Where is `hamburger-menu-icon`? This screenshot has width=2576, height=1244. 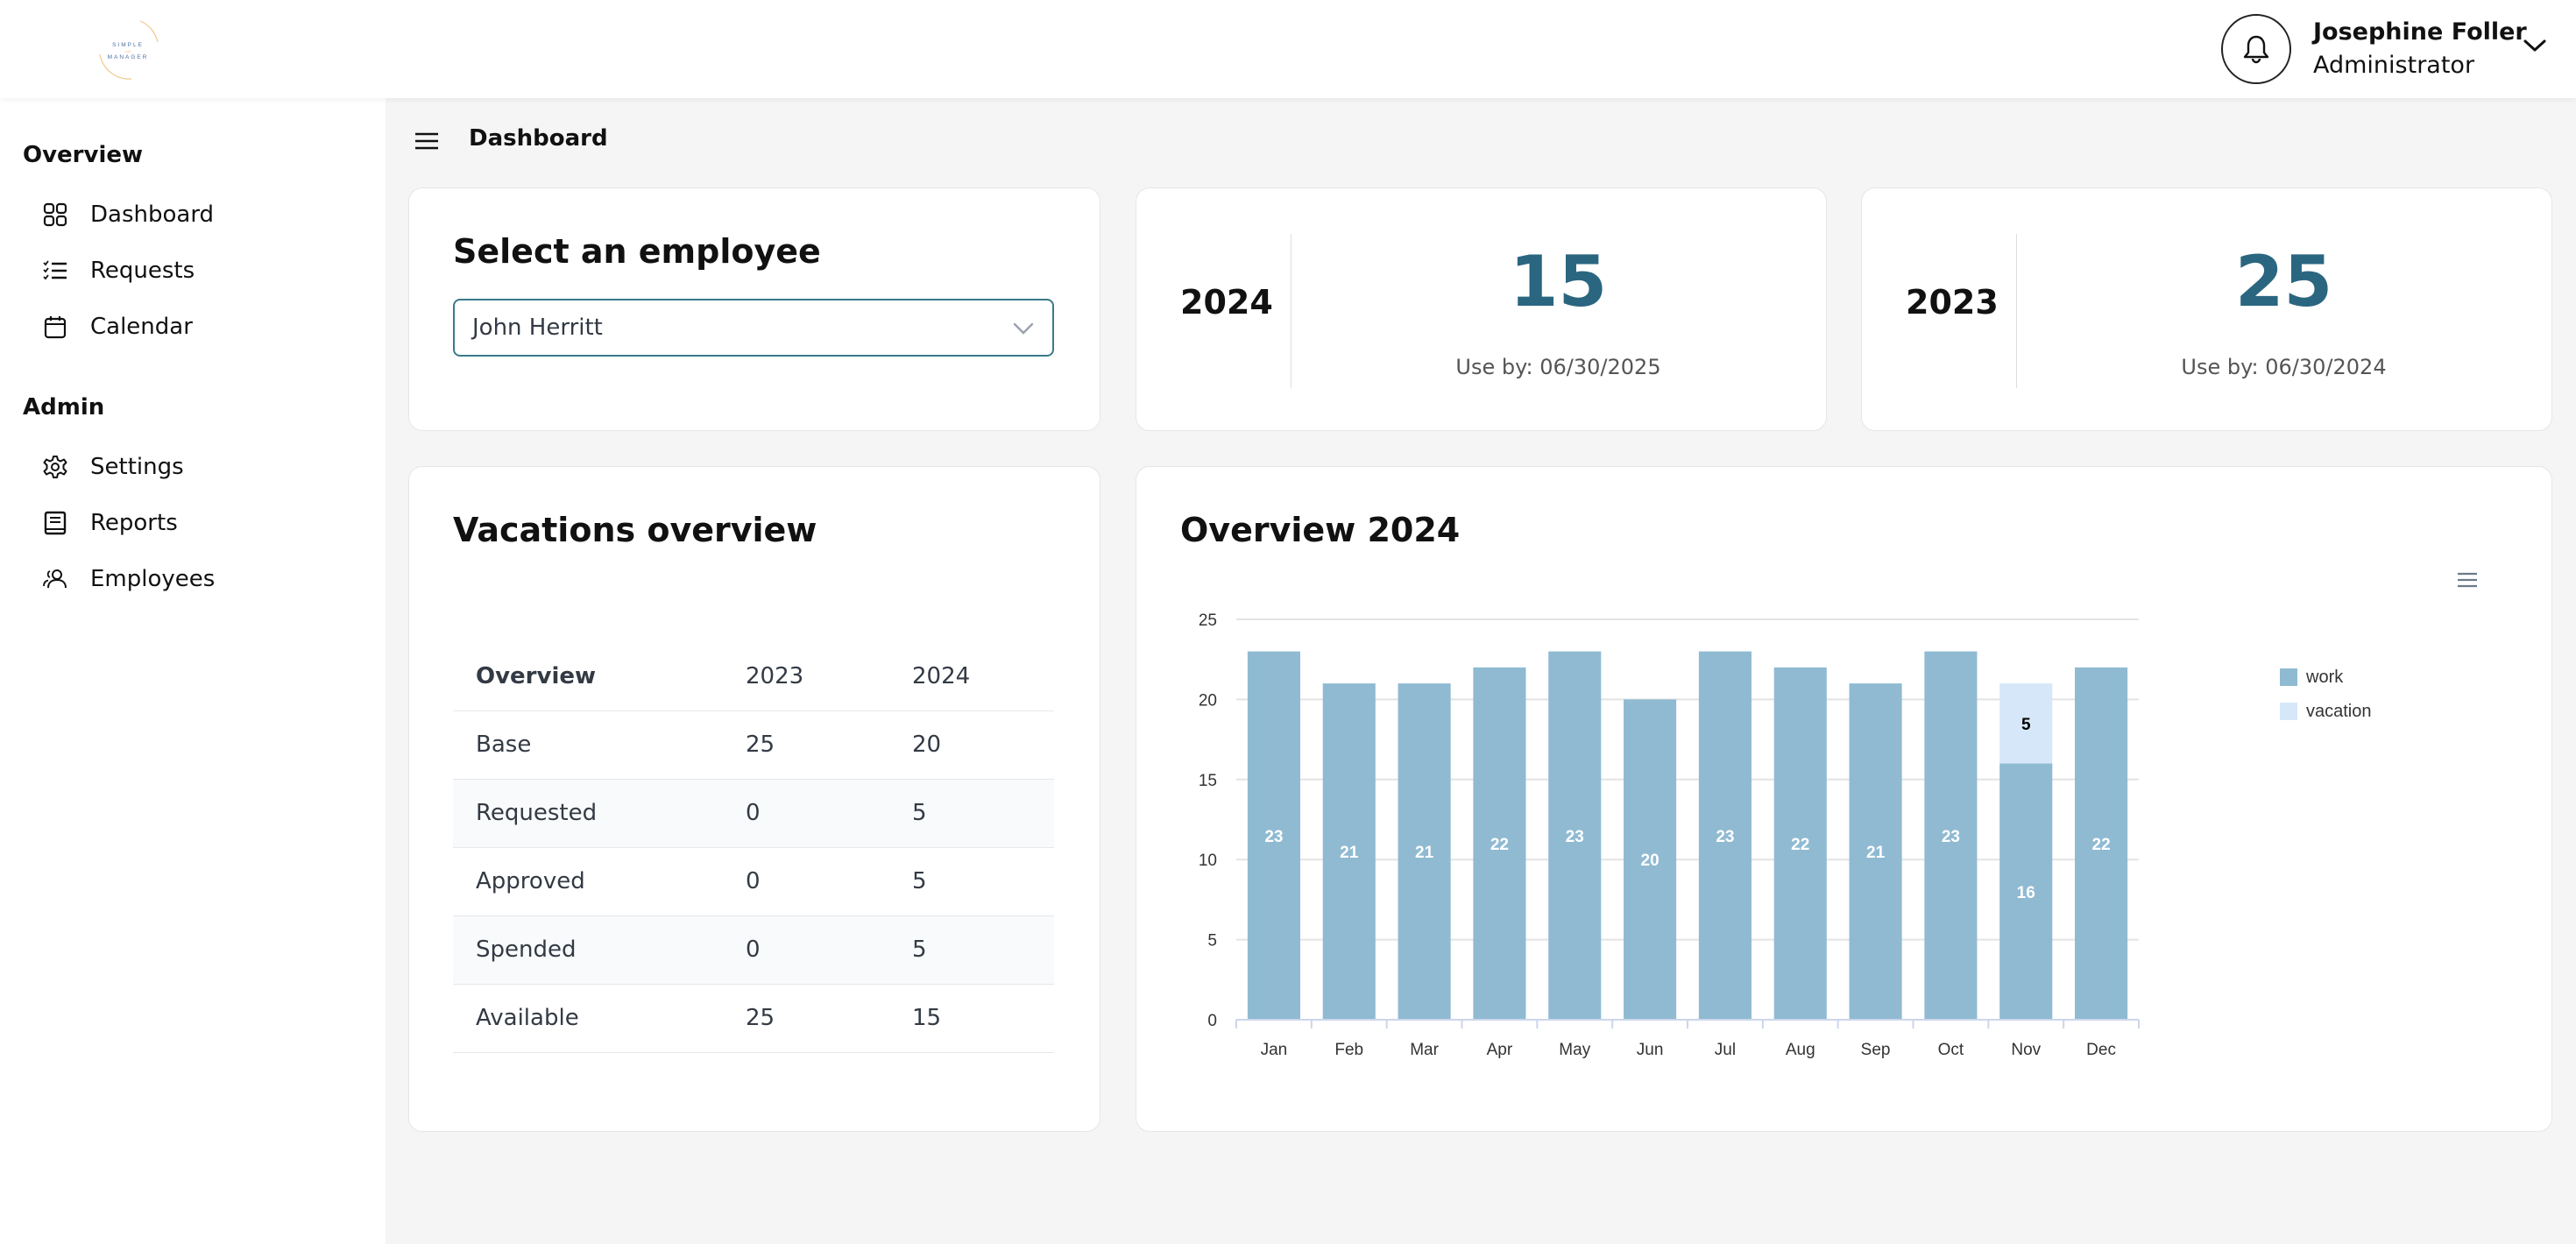 hamburger-menu-icon is located at coordinates (427, 141).